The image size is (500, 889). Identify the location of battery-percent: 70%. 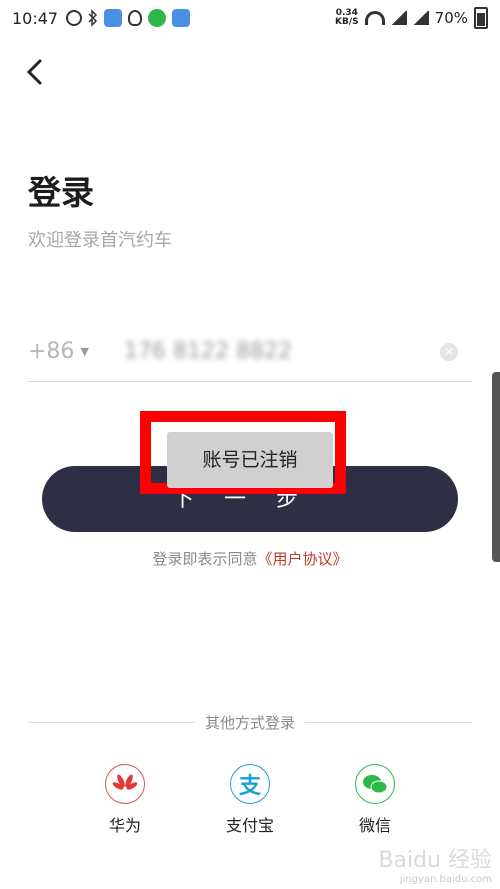
(451, 18).